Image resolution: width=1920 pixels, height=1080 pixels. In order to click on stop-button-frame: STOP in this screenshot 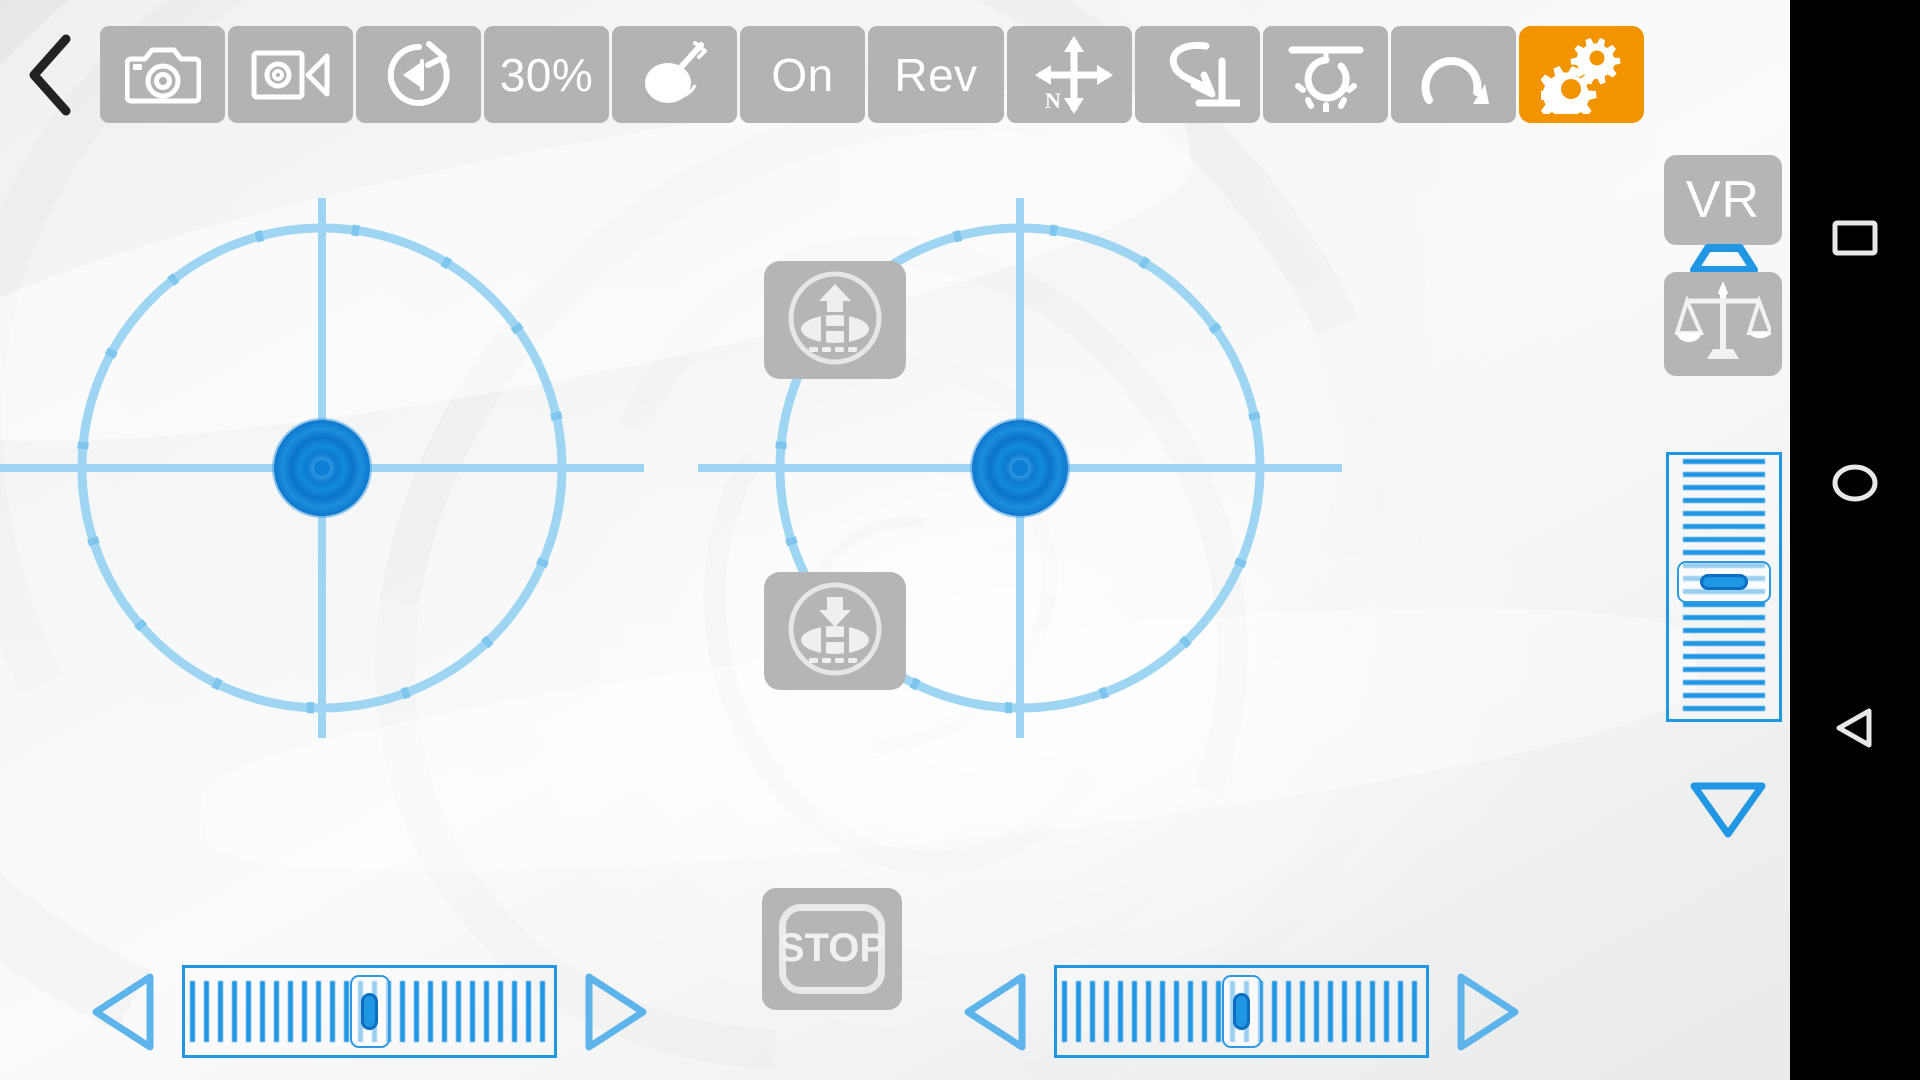, I will do `click(832, 949)`.